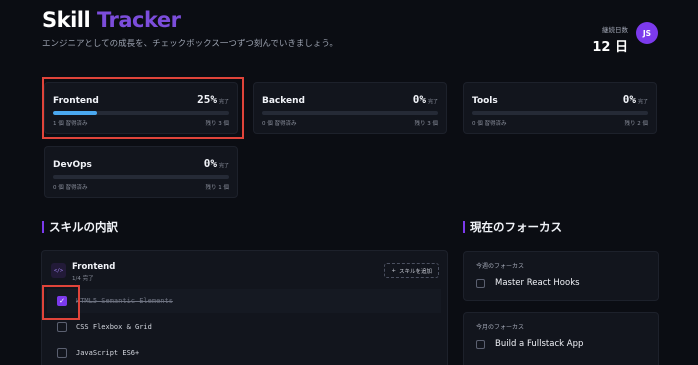  I want to click on category-remaining-count: 残り 2 個, so click(636, 124).